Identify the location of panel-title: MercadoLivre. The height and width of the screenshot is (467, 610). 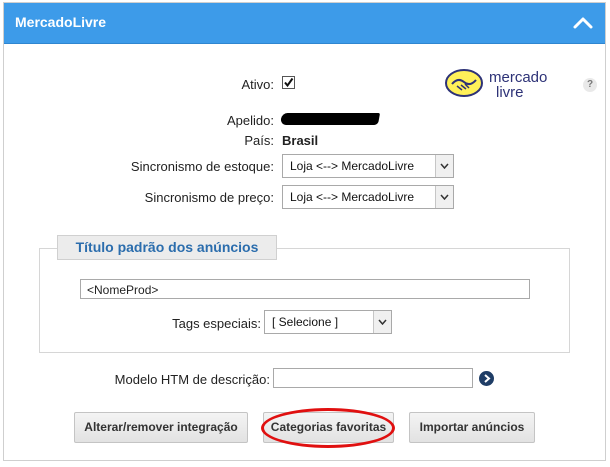
(61, 22).